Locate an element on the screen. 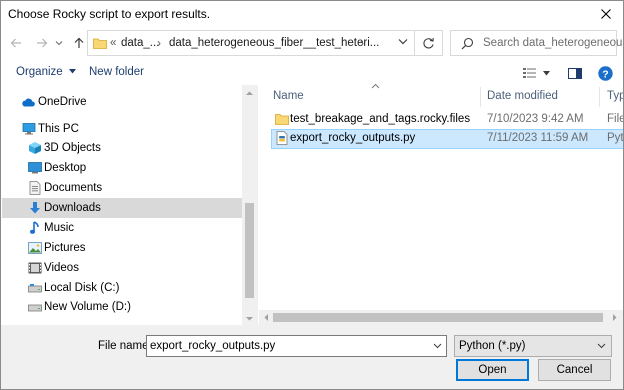 The width and height of the screenshot is (624, 390). desktop-icon is located at coordinates (35, 168).